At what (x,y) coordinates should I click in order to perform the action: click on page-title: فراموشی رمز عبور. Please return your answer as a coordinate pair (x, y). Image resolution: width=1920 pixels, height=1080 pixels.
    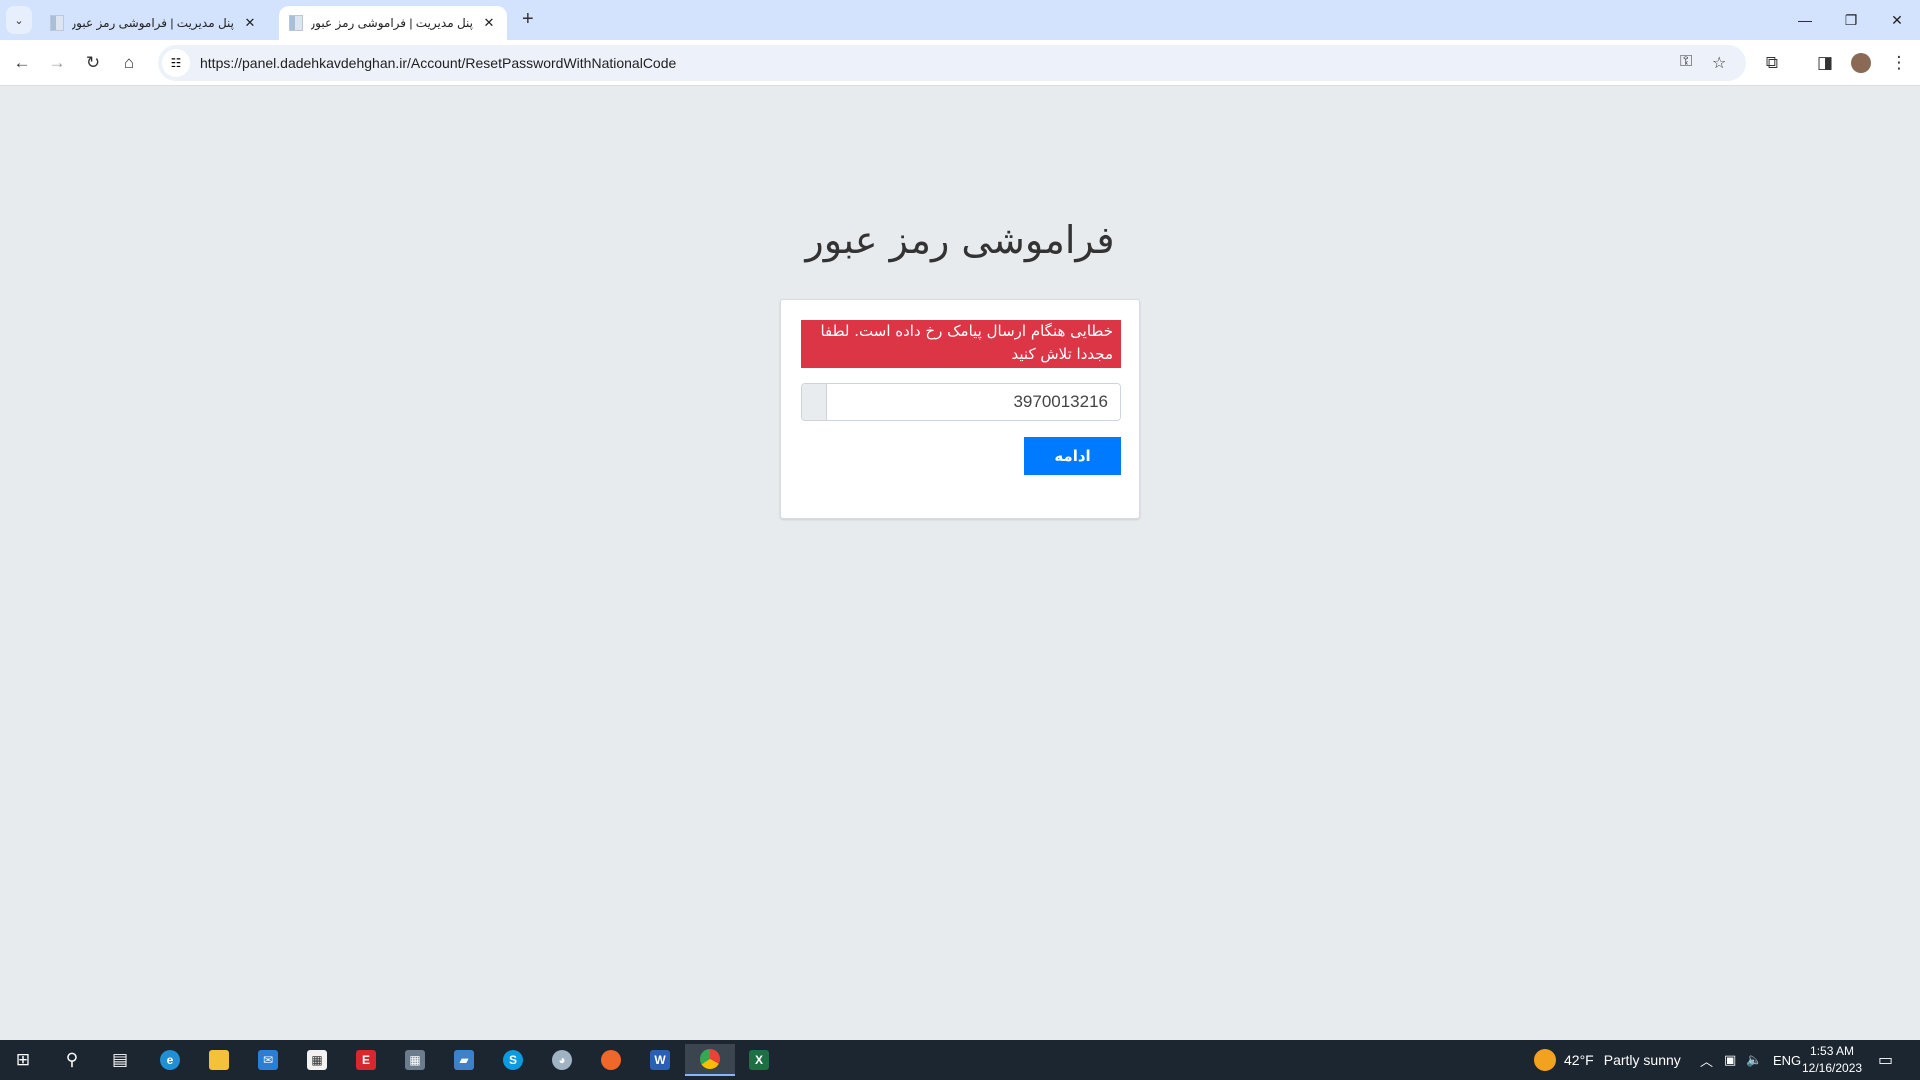
    Looking at the image, I should click on (960, 240).